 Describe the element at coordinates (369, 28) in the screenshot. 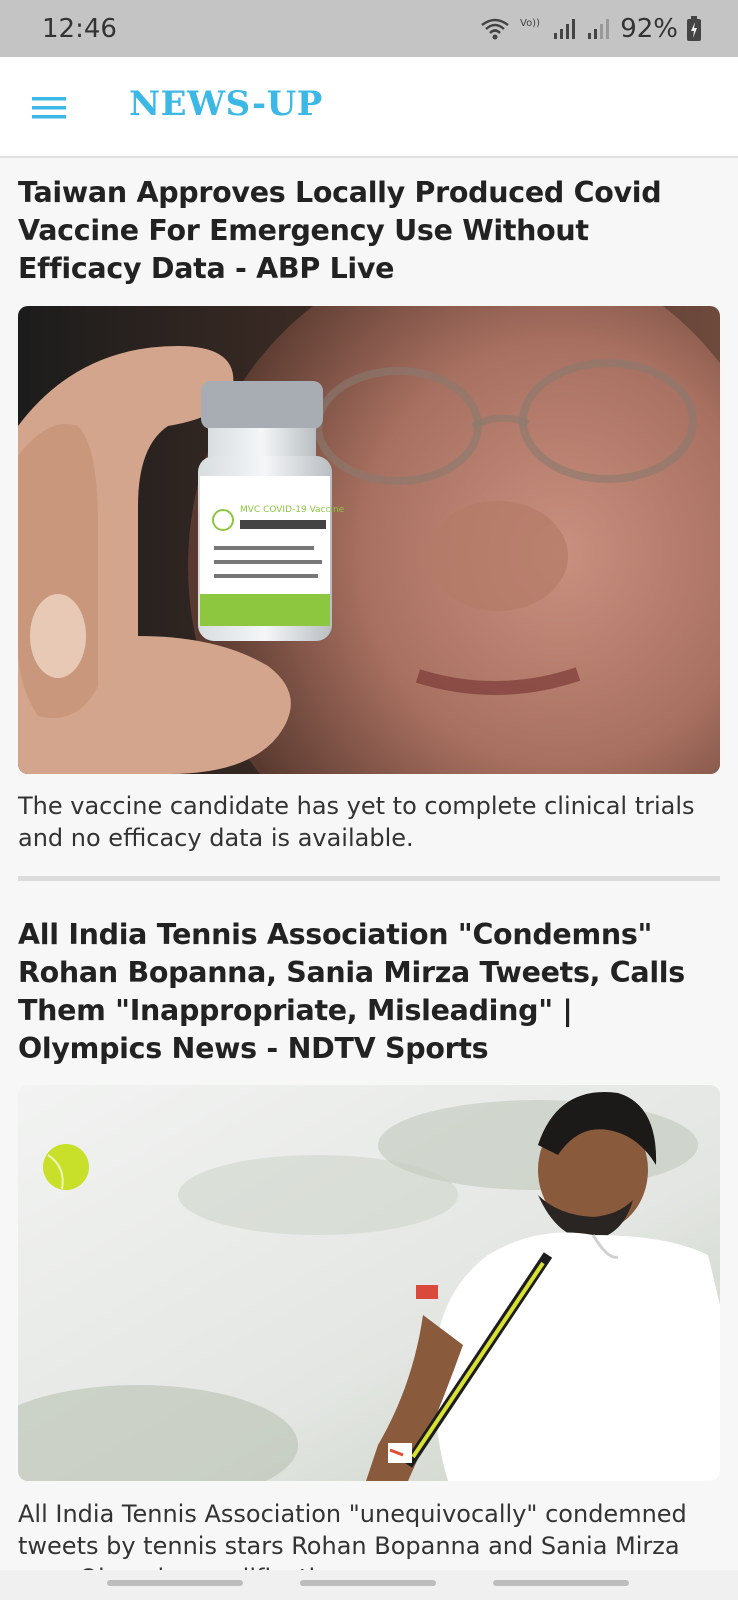

I see `status-bar: 12:46 Vo)) LTE1 92%` at that location.